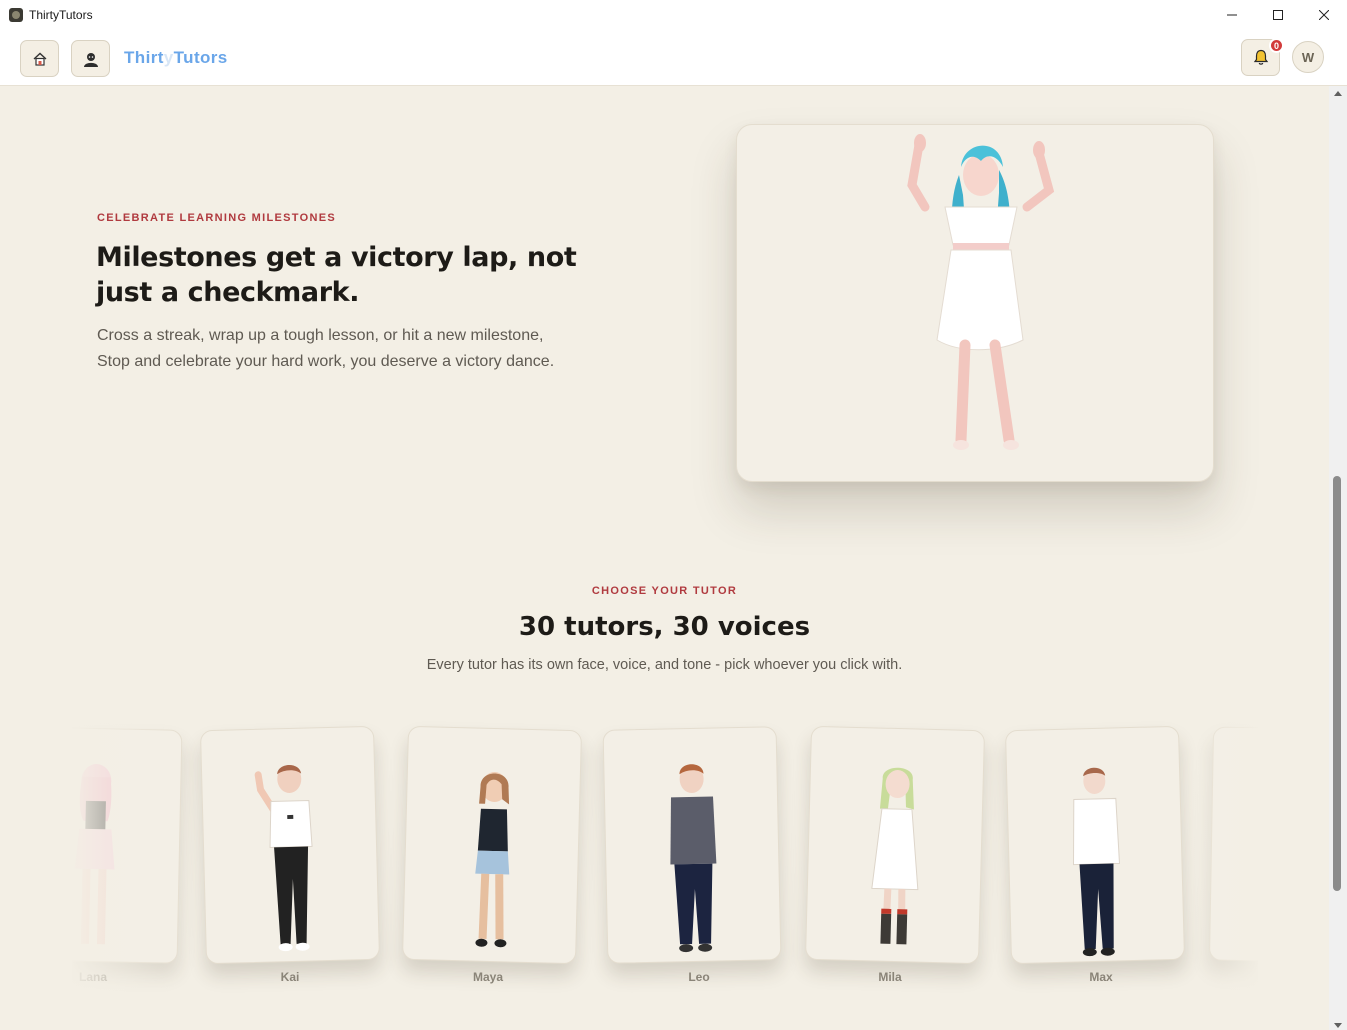 This screenshot has height=1030, width=1347. I want to click on app-logo-icon, so click(16, 14).